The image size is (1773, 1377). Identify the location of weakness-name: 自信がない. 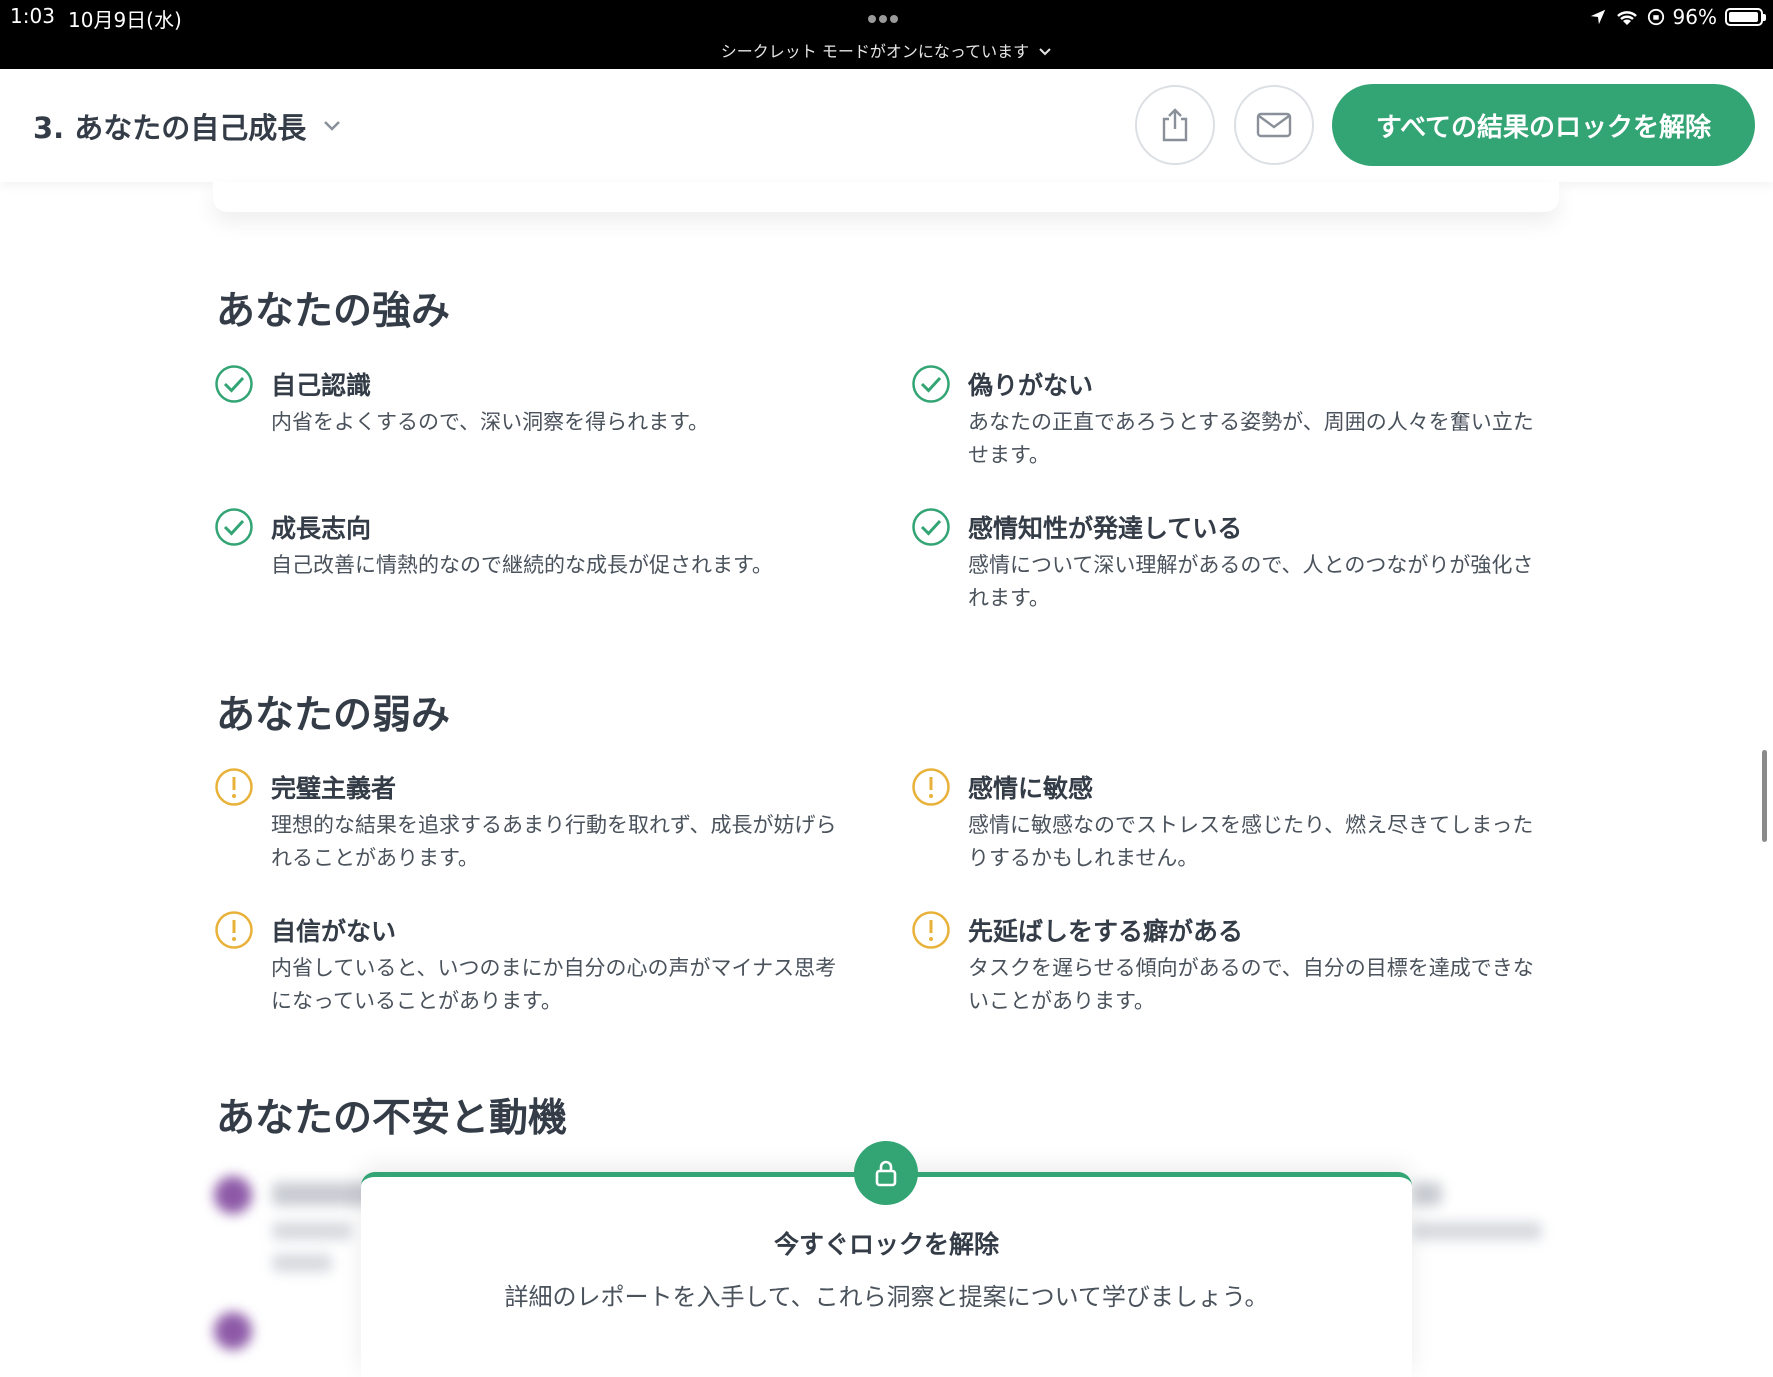
(334, 931).